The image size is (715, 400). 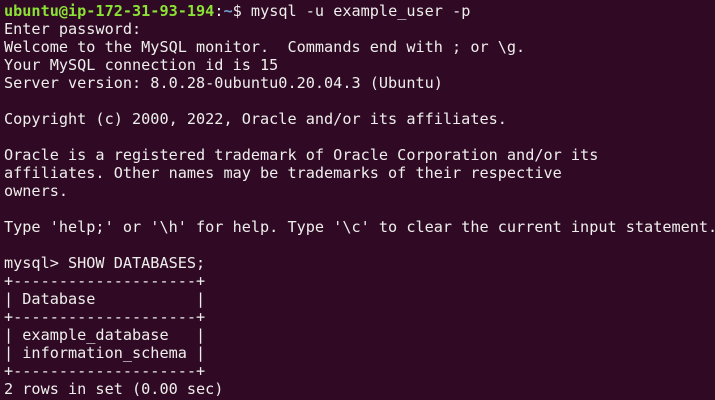 I want to click on table-header: | Database |, so click(x=105, y=299).